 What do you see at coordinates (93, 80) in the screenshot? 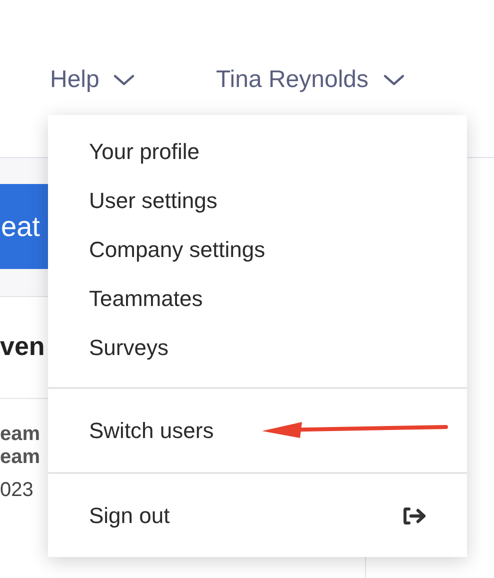
I see `menu-button: Help` at bounding box center [93, 80].